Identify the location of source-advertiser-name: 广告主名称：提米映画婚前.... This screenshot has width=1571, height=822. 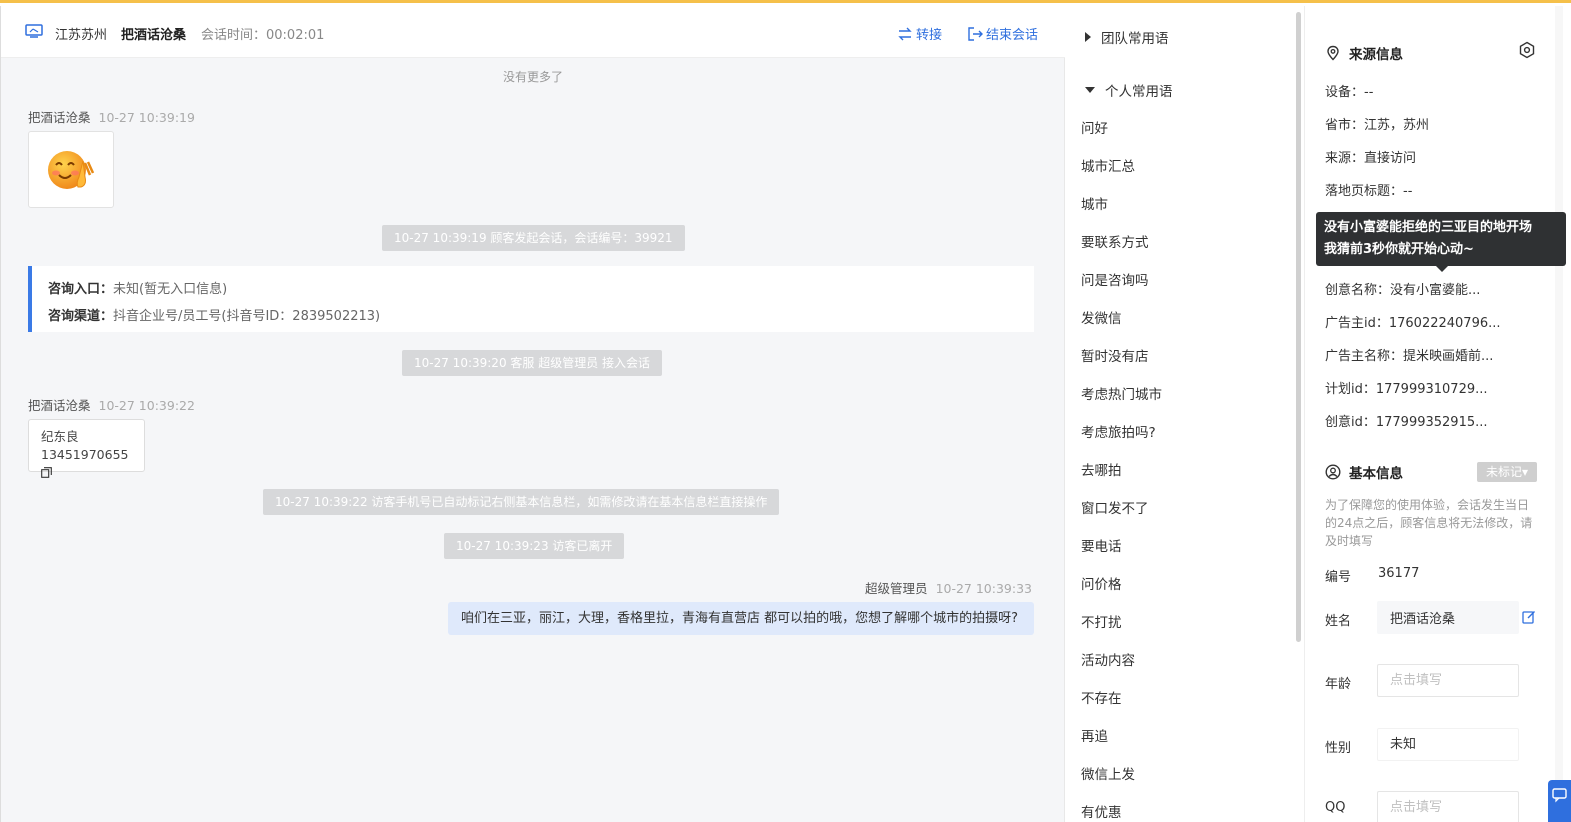
(1409, 356).